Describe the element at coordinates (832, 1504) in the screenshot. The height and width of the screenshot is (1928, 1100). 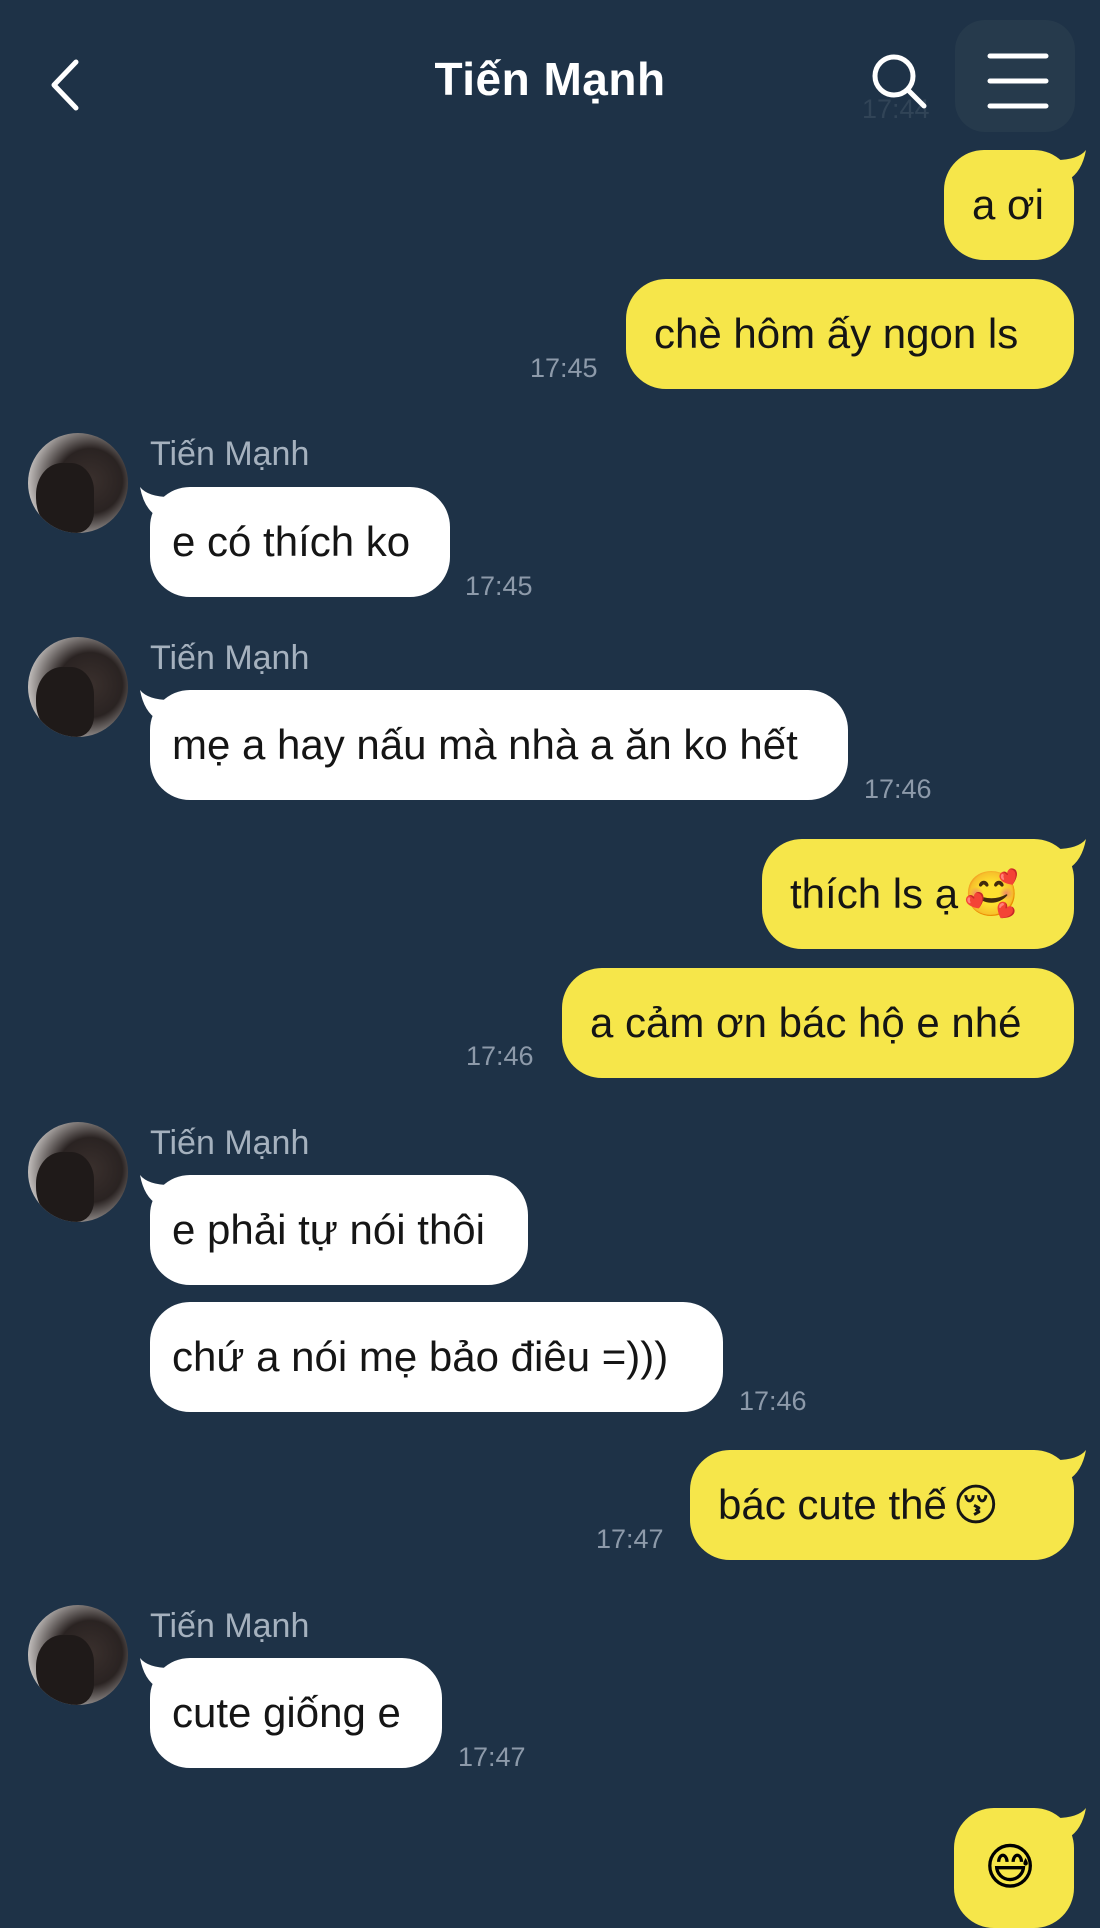
I see `message-text: bác cute thế` at that location.